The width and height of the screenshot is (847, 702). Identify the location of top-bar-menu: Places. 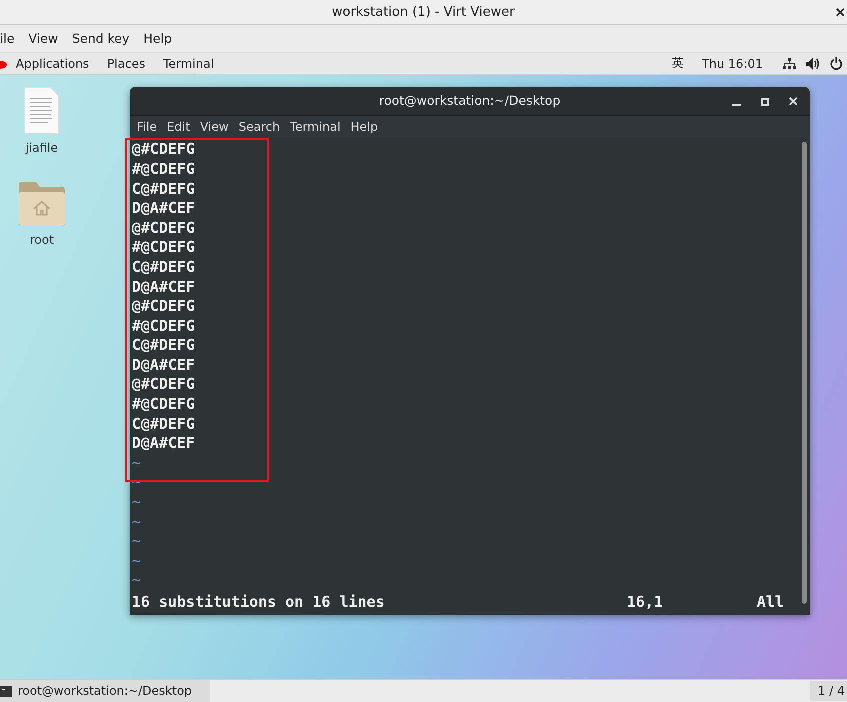
(126, 63).